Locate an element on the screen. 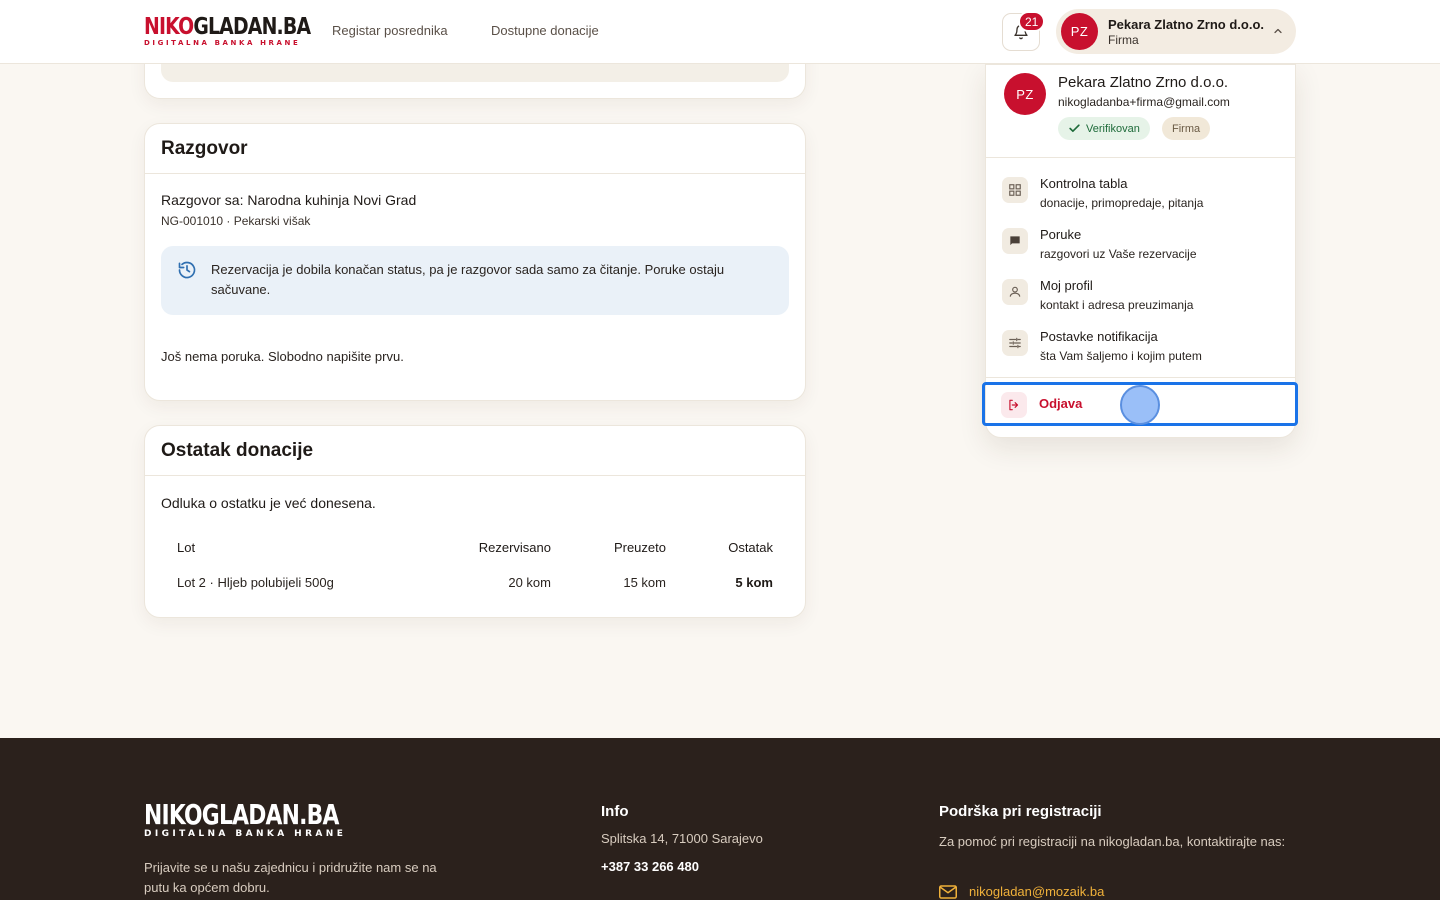  user-role: Firma is located at coordinates (1123, 40).